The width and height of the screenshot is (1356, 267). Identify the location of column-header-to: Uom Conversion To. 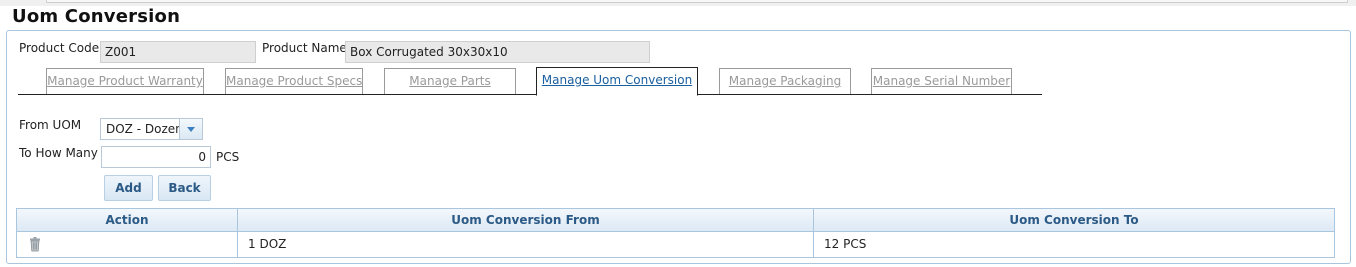
(1074, 220).